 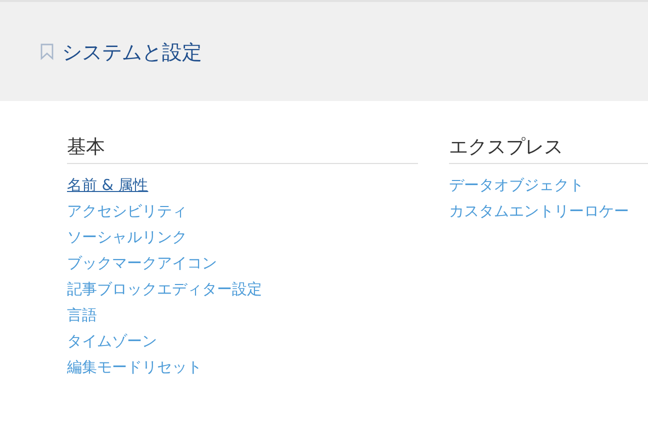 What do you see at coordinates (107, 185) in the screenshot?
I see `settings-link: 名前 & 属性` at bounding box center [107, 185].